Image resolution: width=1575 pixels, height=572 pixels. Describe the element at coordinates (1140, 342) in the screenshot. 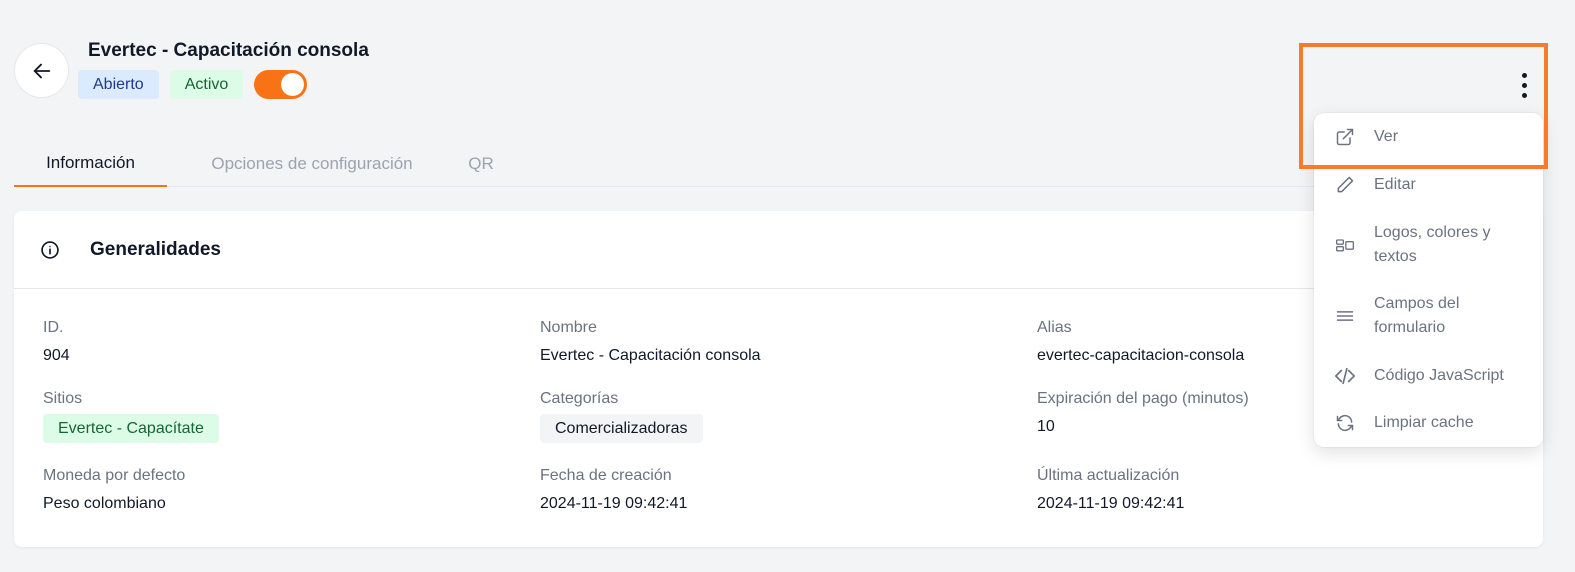

I see `field-alias: Alias evertec-capacitacion-consola` at that location.